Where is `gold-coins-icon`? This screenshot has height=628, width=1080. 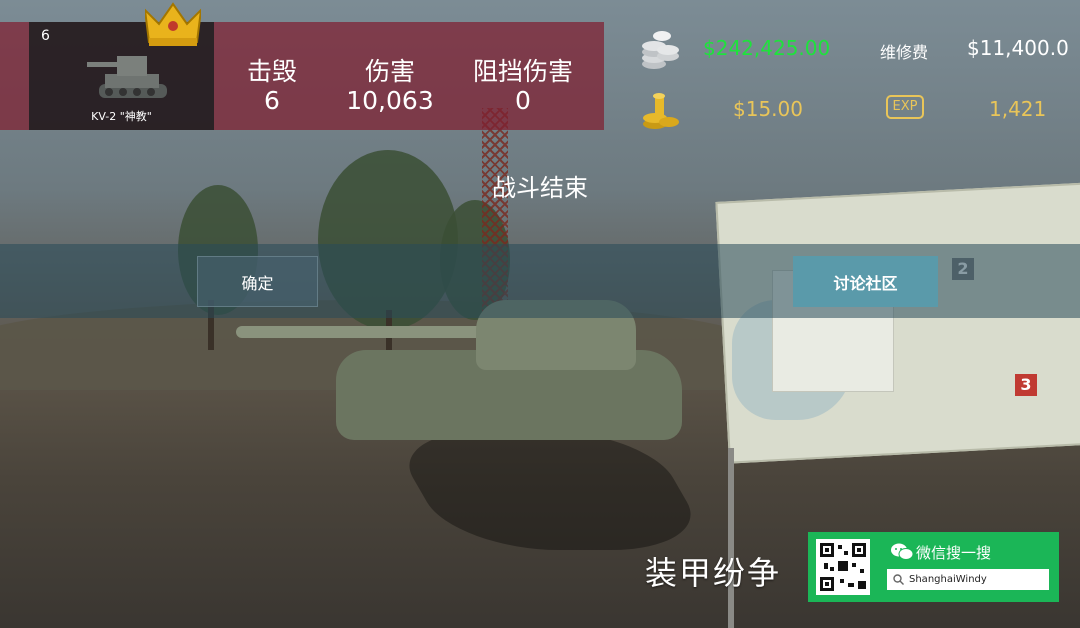
gold-coins-icon is located at coordinates (661, 111).